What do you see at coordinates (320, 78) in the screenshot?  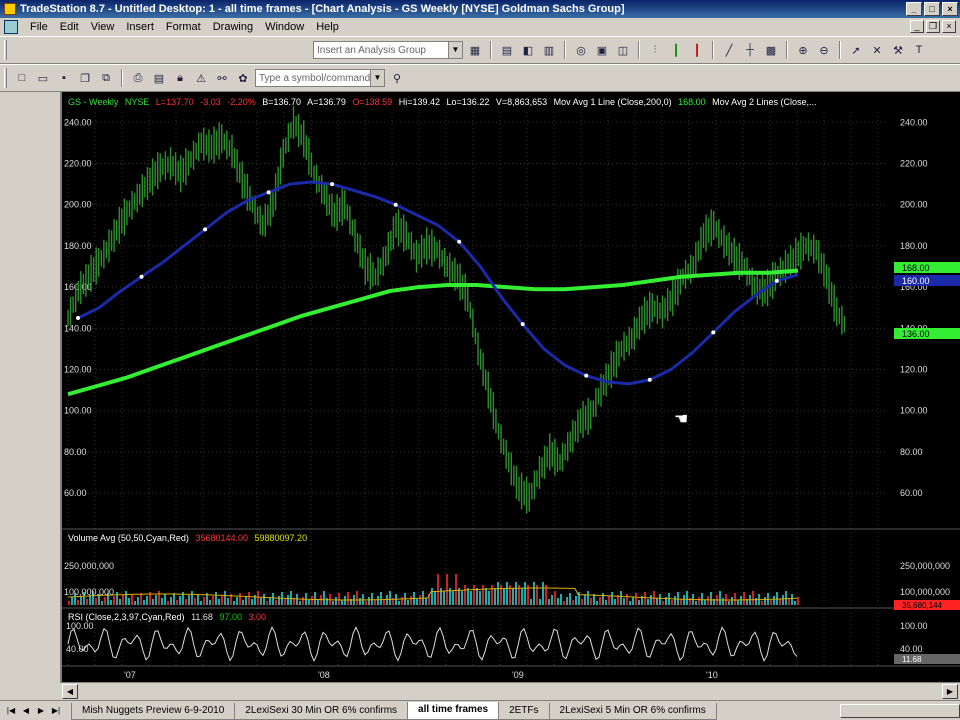 I see `symbol-input: Type a symbol/command ▼` at bounding box center [320, 78].